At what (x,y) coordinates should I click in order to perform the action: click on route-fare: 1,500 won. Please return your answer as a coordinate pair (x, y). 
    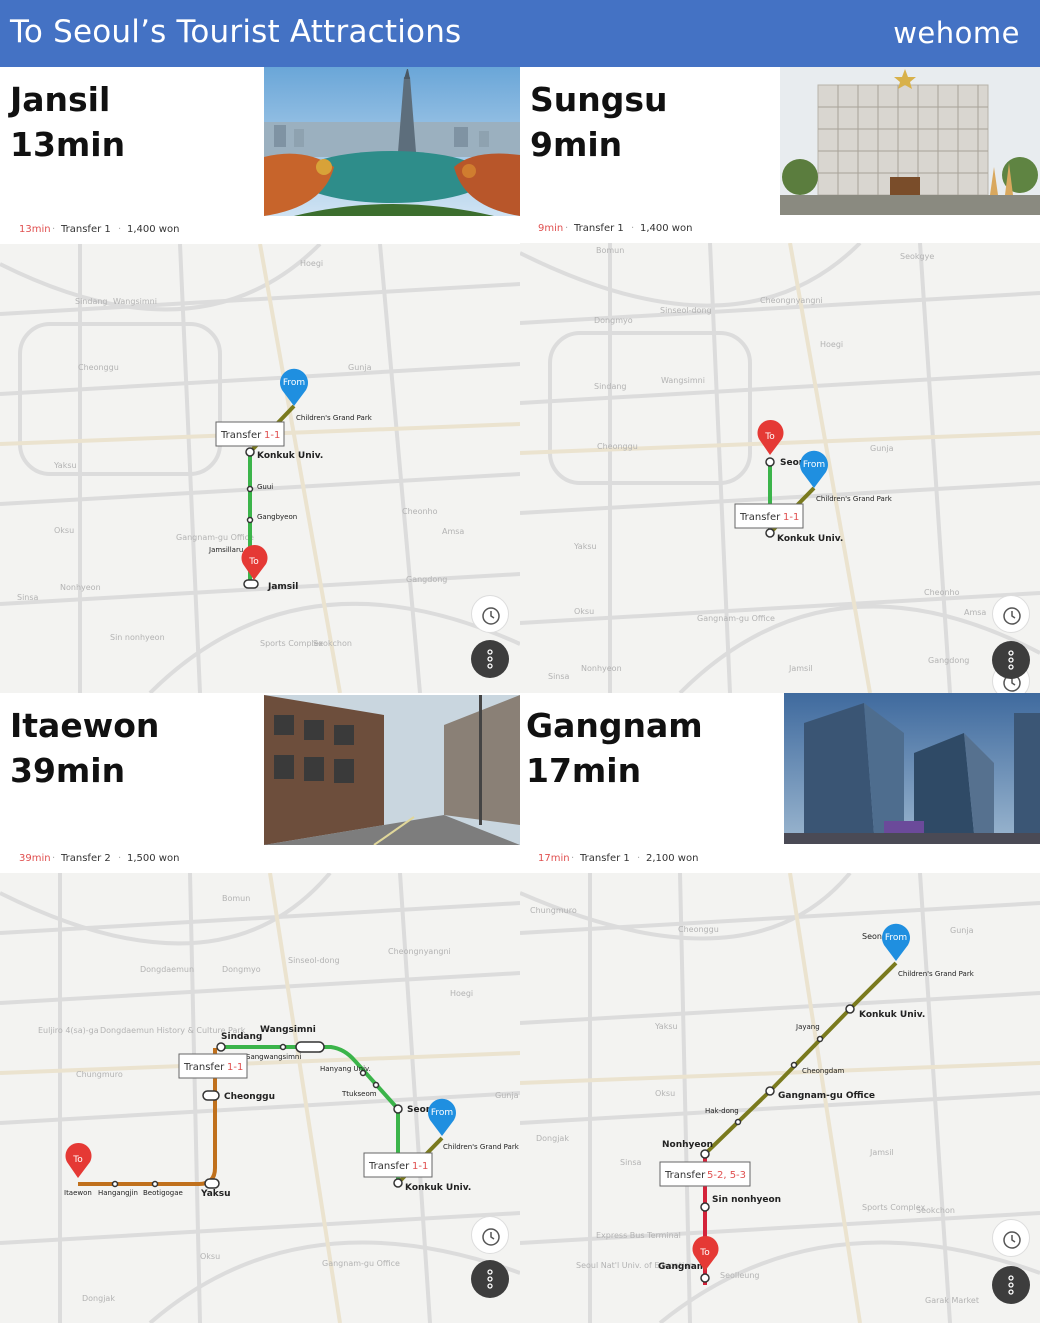
    Looking at the image, I should click on (153, 858).